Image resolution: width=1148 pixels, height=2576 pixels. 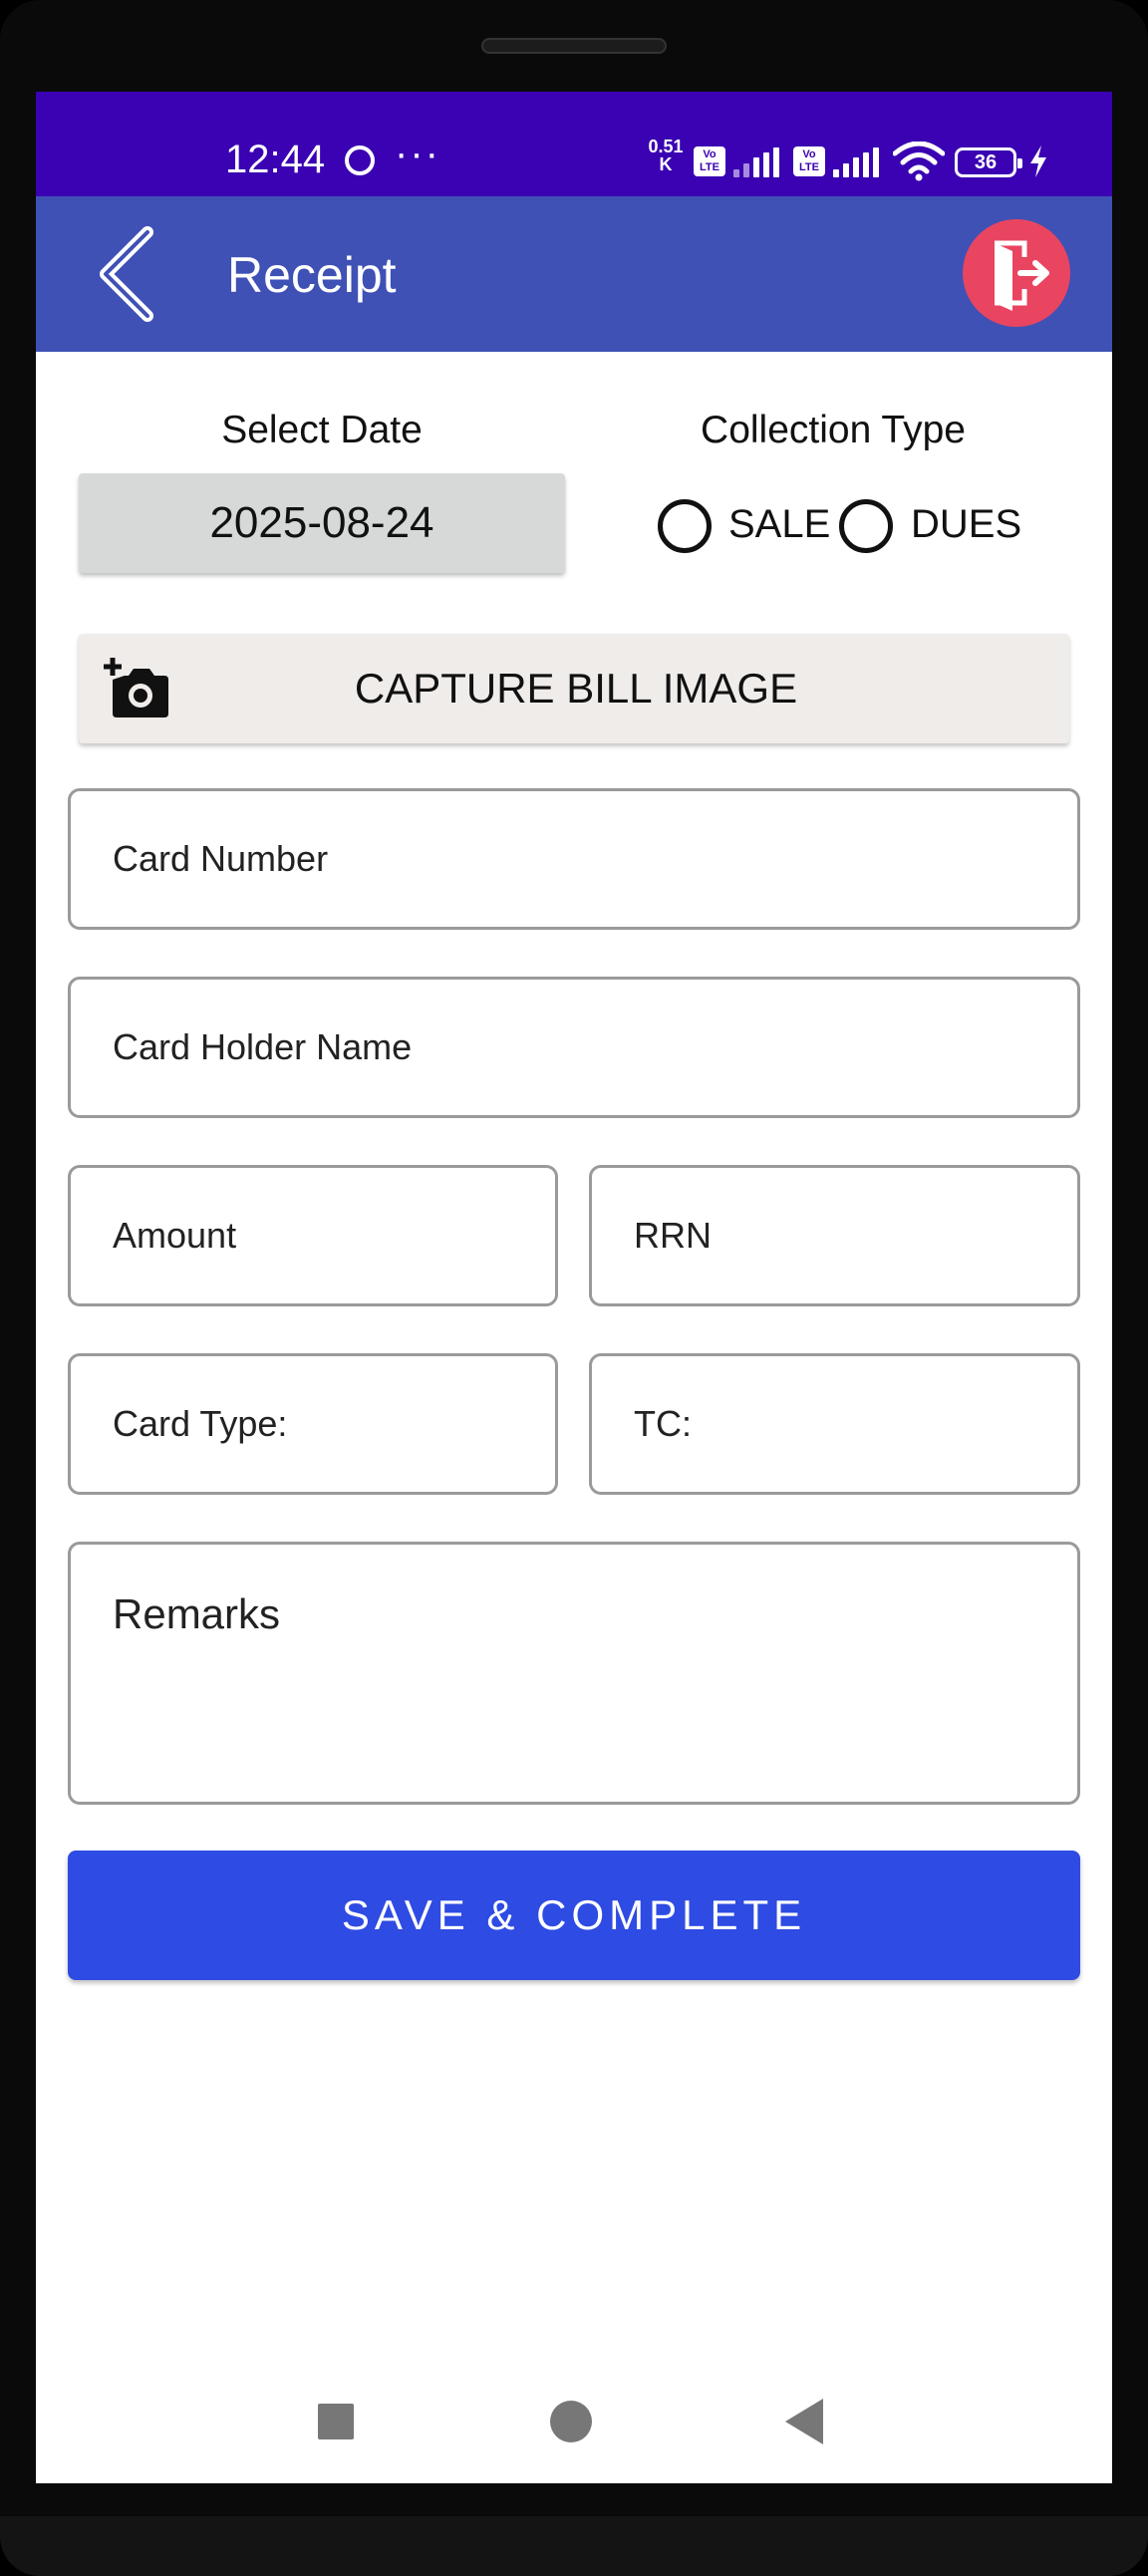 What do you see at coordinates (136, 687) in the screenshot?
I see `add-camera-icon` at bounding box center [136, 687].